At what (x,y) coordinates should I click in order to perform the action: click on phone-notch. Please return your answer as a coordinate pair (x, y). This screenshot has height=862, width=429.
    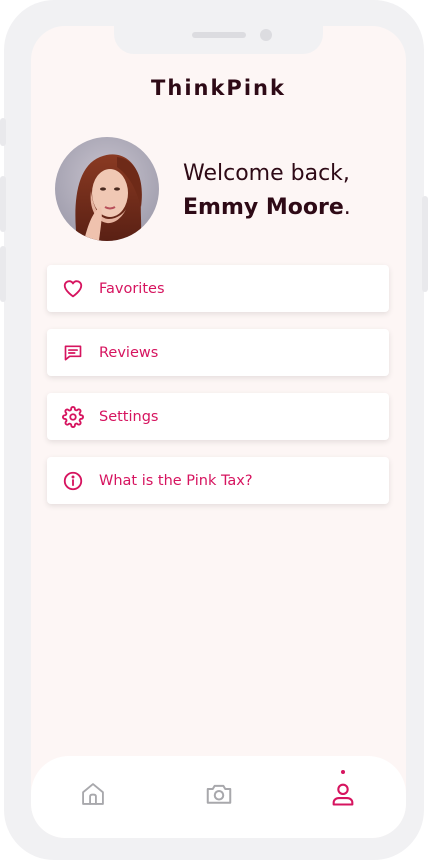
    Looking at the image, I should click on (218, 36).